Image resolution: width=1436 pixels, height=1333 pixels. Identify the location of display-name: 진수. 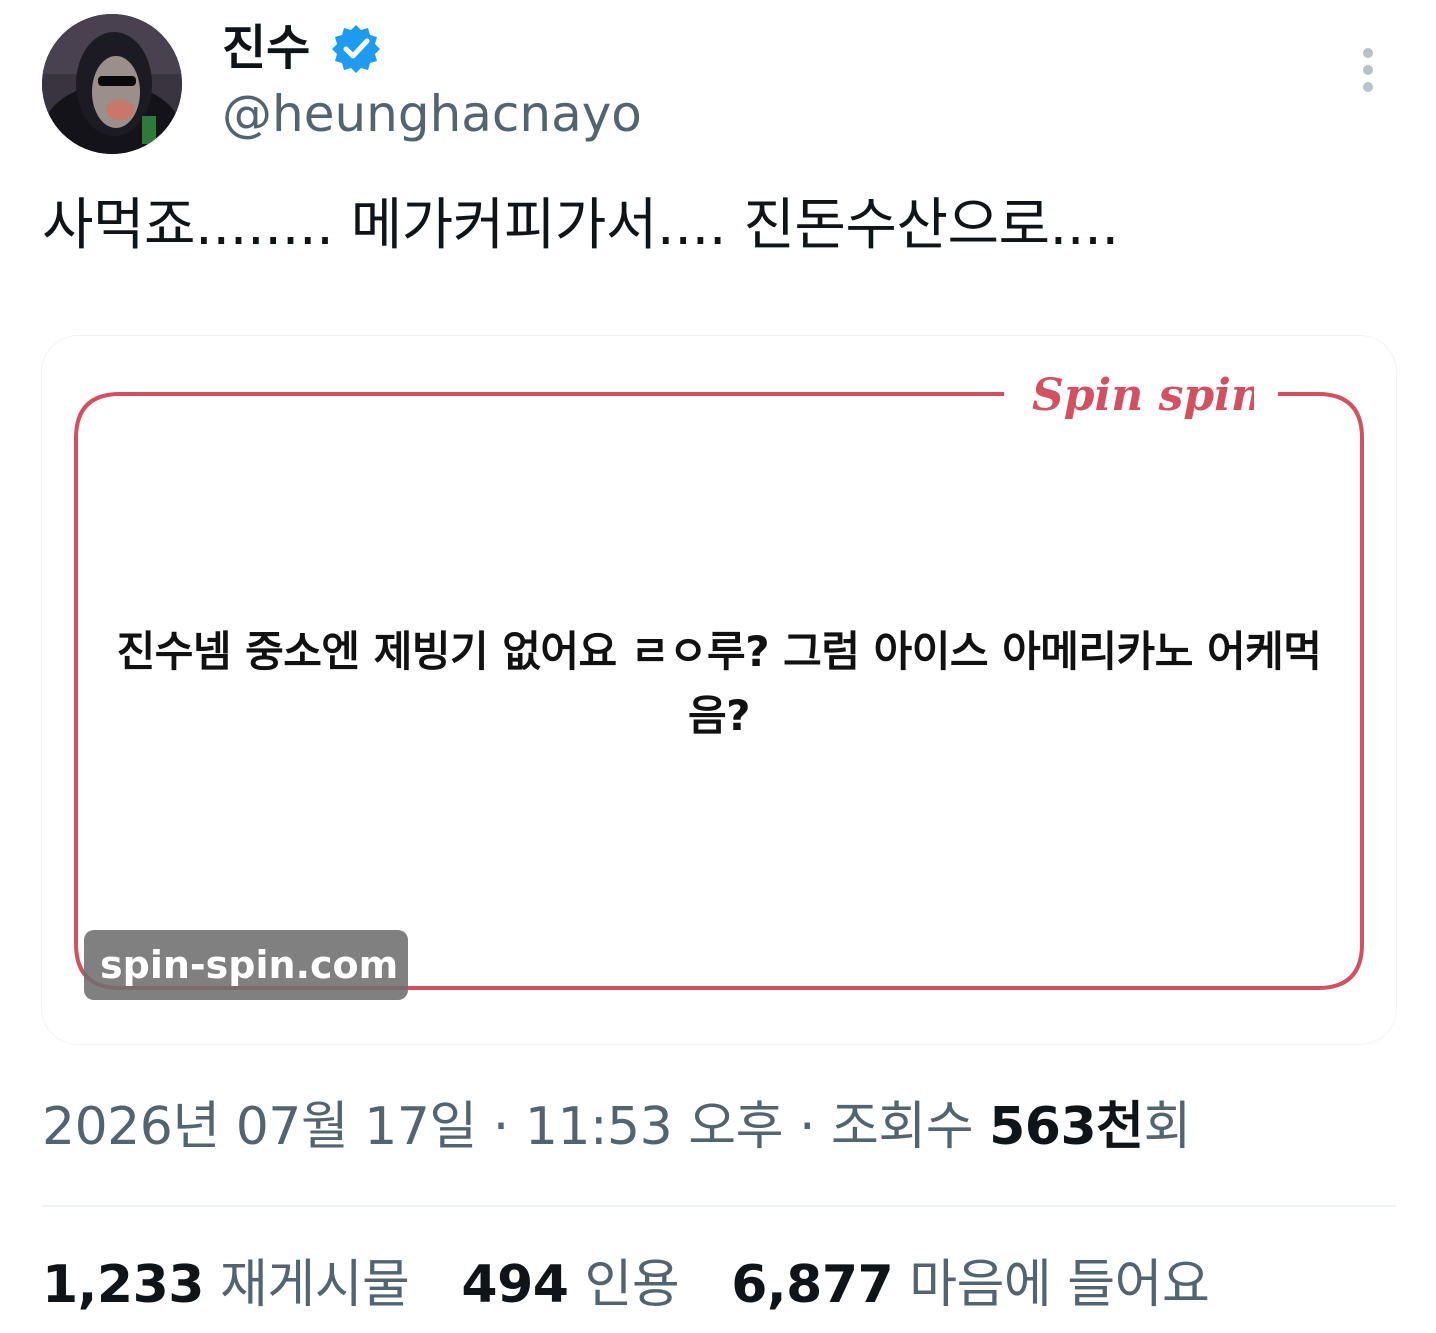
(266, 48).